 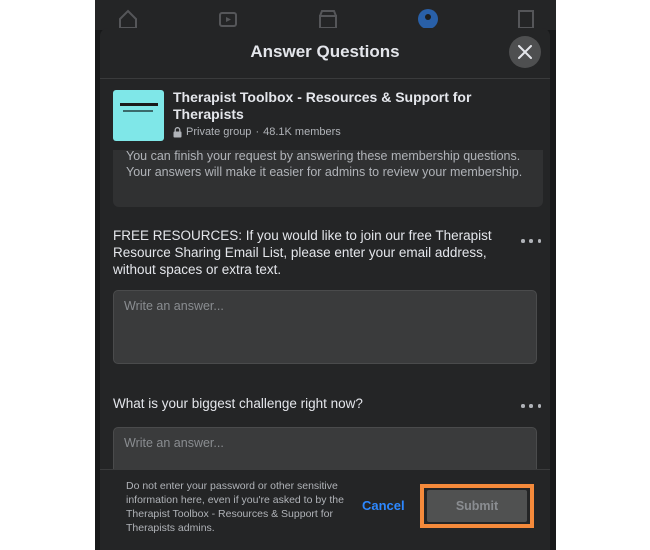 I want to click on thumbnail-logo-subtext, so click(x=138, y=111).